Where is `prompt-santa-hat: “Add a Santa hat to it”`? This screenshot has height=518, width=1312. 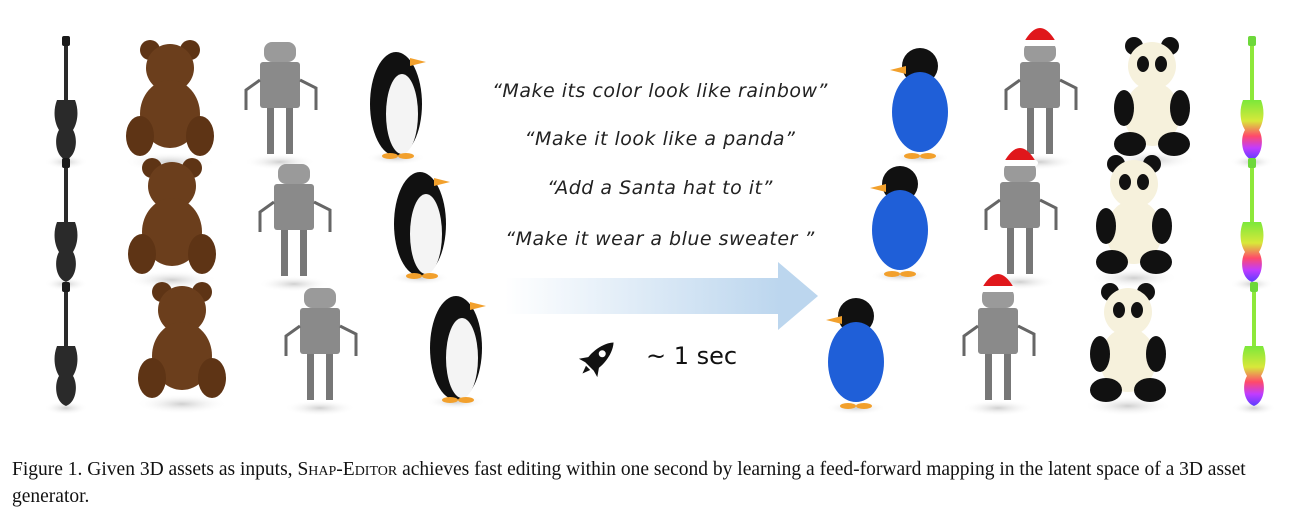 prompt-santa-hat: “Add a Santa hat to it” is located at coordinates (660, 188).